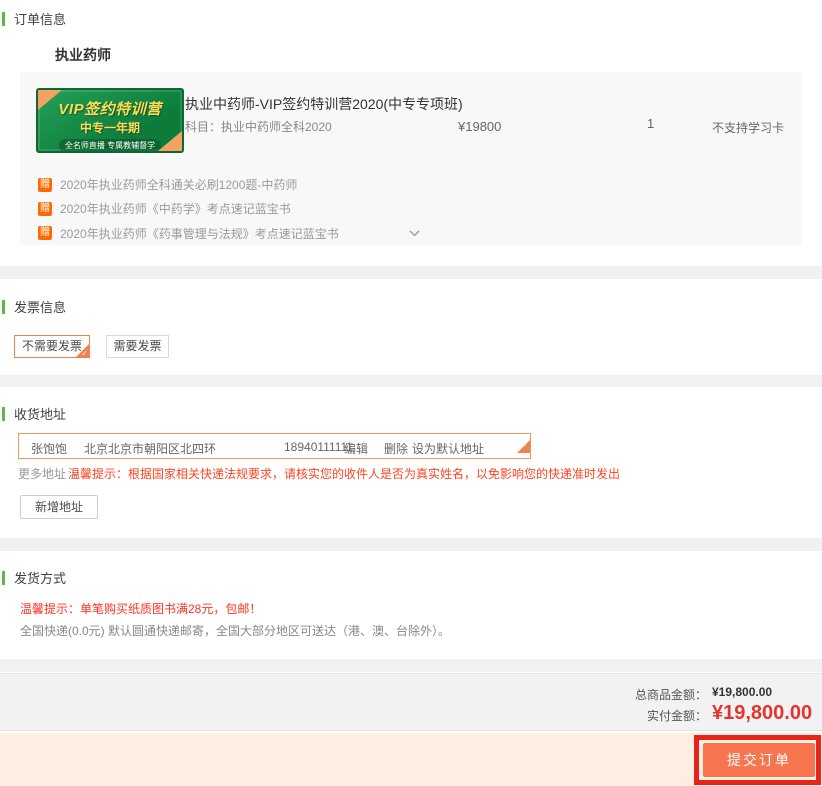 The image size is (822, 786). What do you see at coordinates (175, 209) in the screenshot?
I see `gift-item-text: 2020年执业药师《中药学》考点速记蓝宝书` at bounding box center [175, 209].